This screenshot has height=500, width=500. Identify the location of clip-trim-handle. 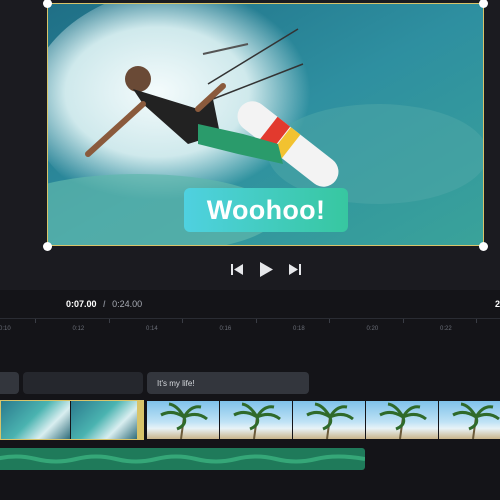
(140, 420).